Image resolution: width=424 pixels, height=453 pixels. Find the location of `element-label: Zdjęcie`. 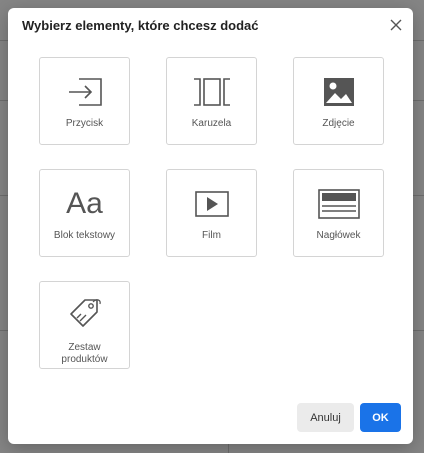

element-label: Zdjęcie is located at coordinates (338, 123).